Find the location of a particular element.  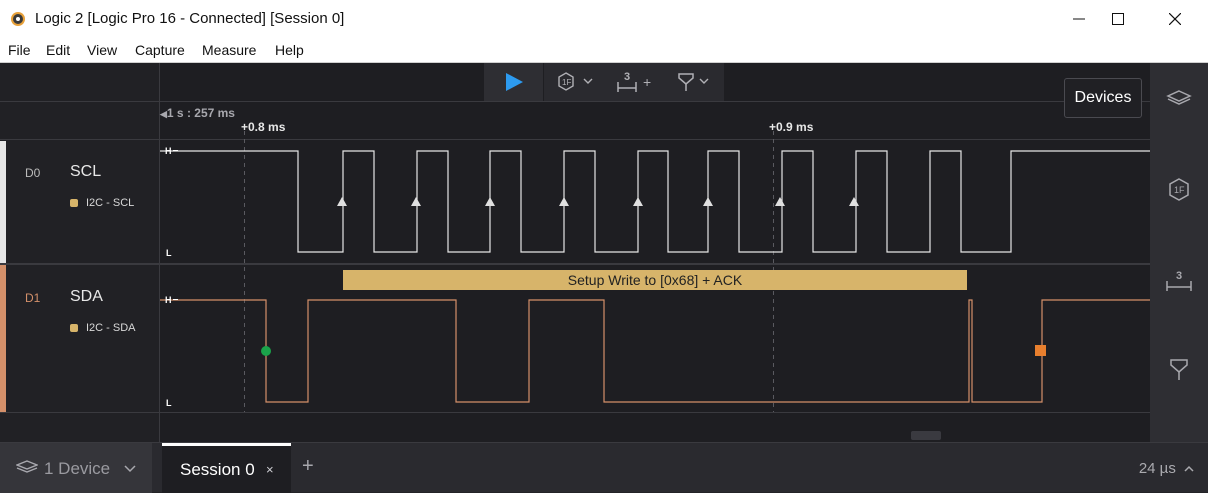

device-count: 1 Device is located at coordinates (77, 468).